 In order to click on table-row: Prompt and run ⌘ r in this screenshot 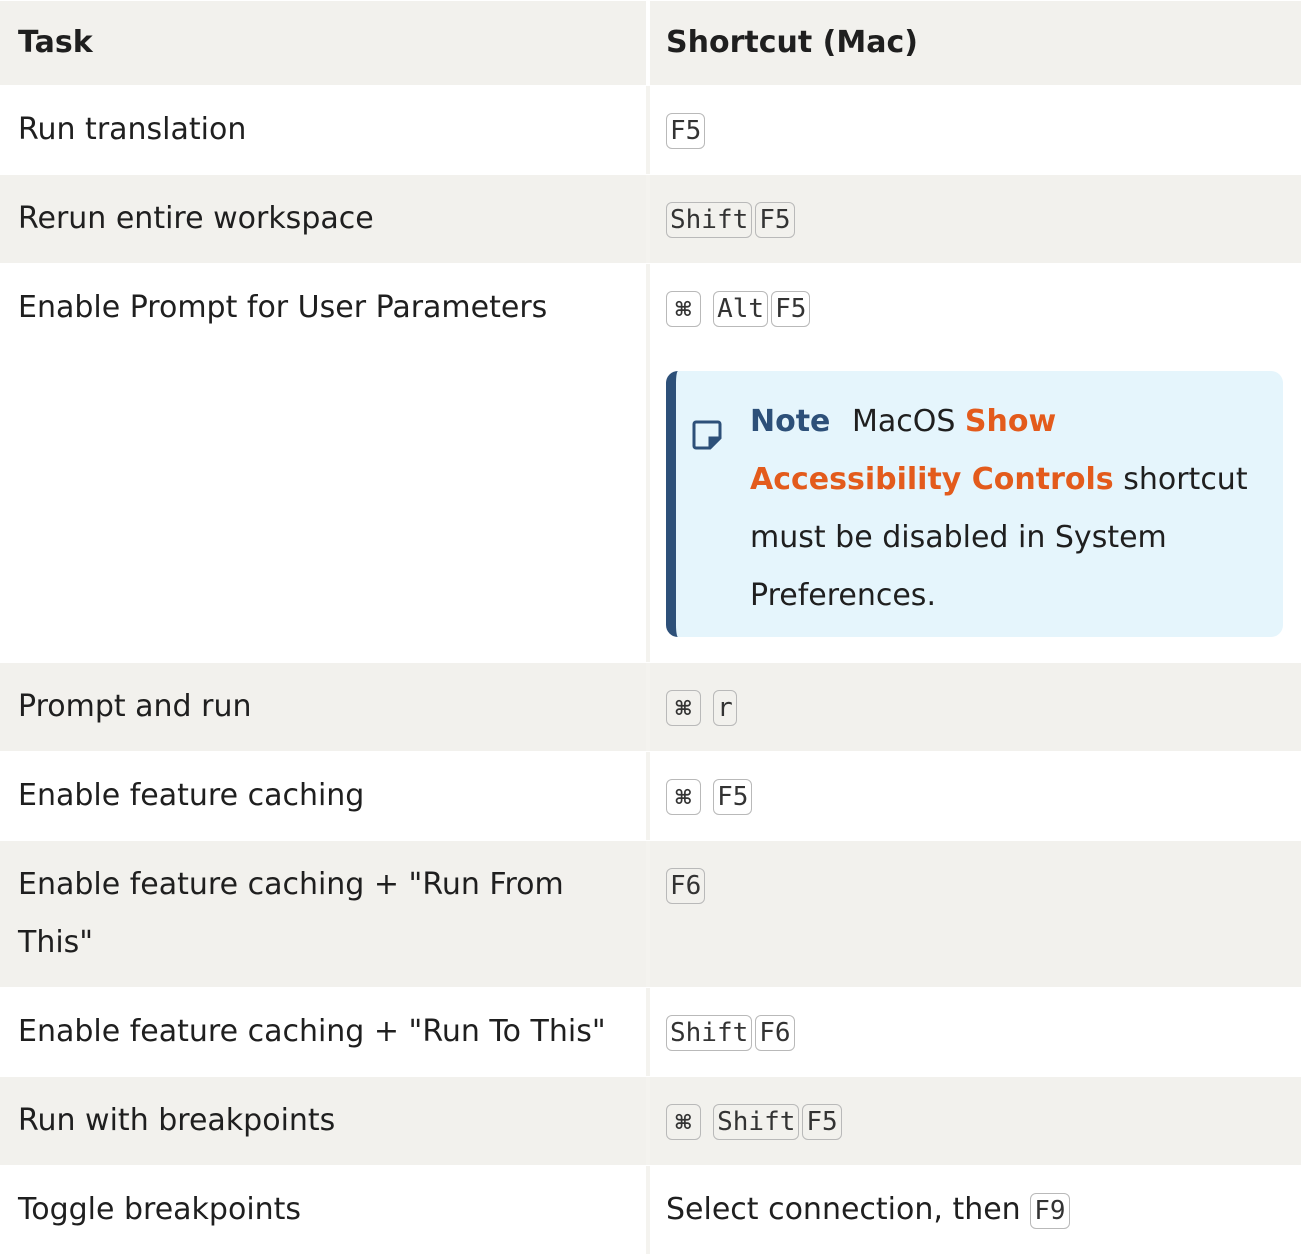, I will do `click(650, 706)`.